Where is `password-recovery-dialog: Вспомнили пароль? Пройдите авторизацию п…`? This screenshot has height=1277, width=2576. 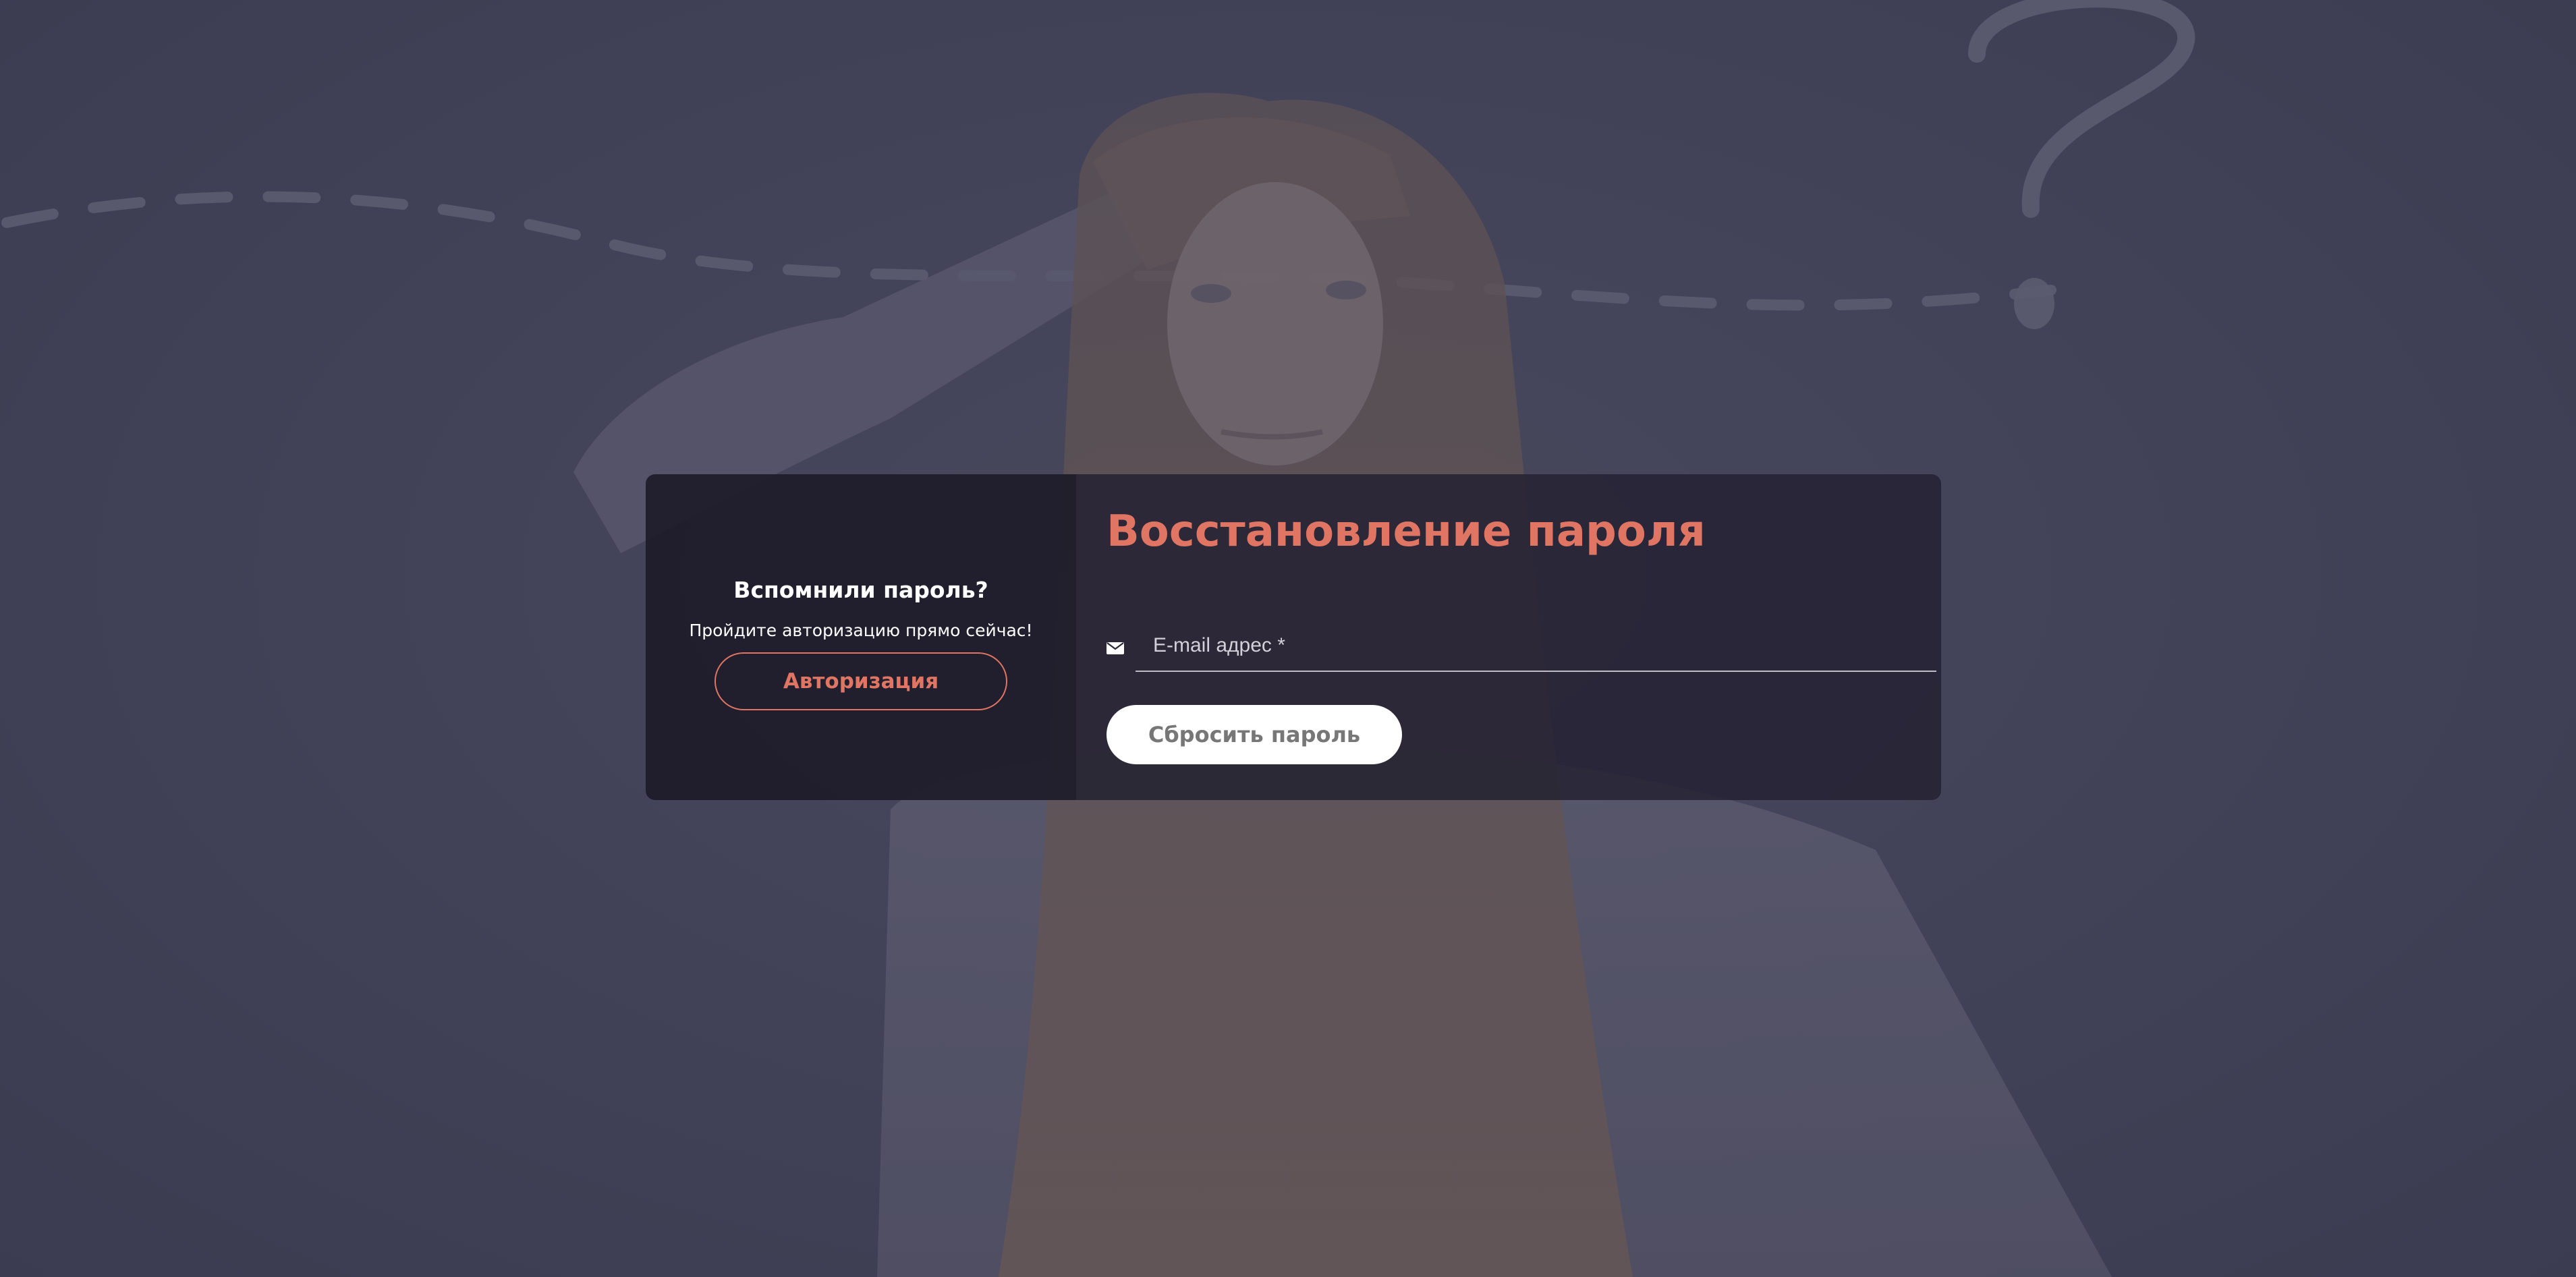
password-recovery-dialog: Вспомнили пароль? Пройдите авторизацию п… is located at coordinates (1293, 637).